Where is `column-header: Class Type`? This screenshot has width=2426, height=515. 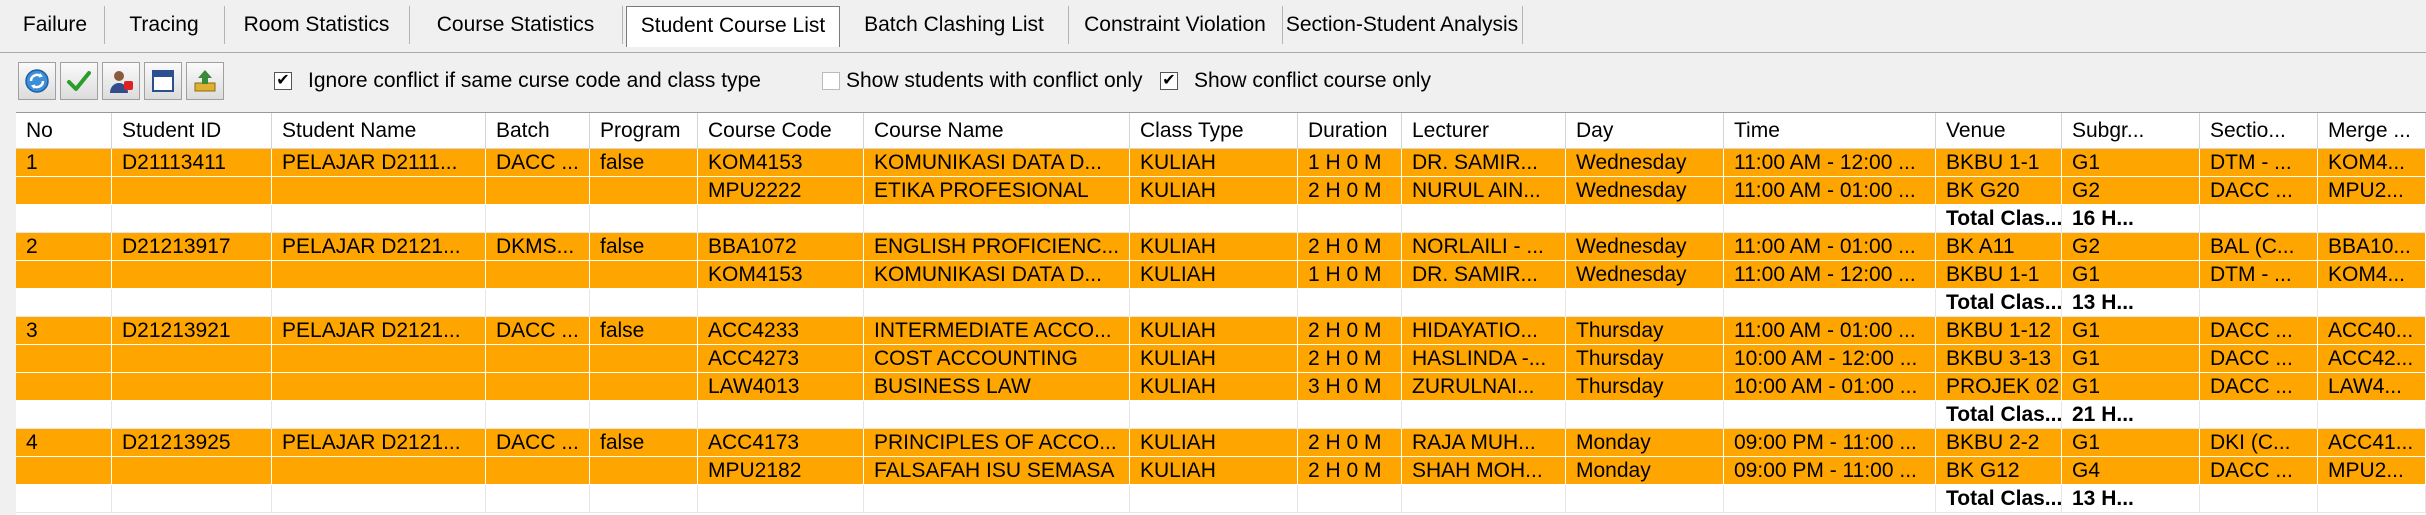
column-header: Class Type is located at coordinates (1214, 131).